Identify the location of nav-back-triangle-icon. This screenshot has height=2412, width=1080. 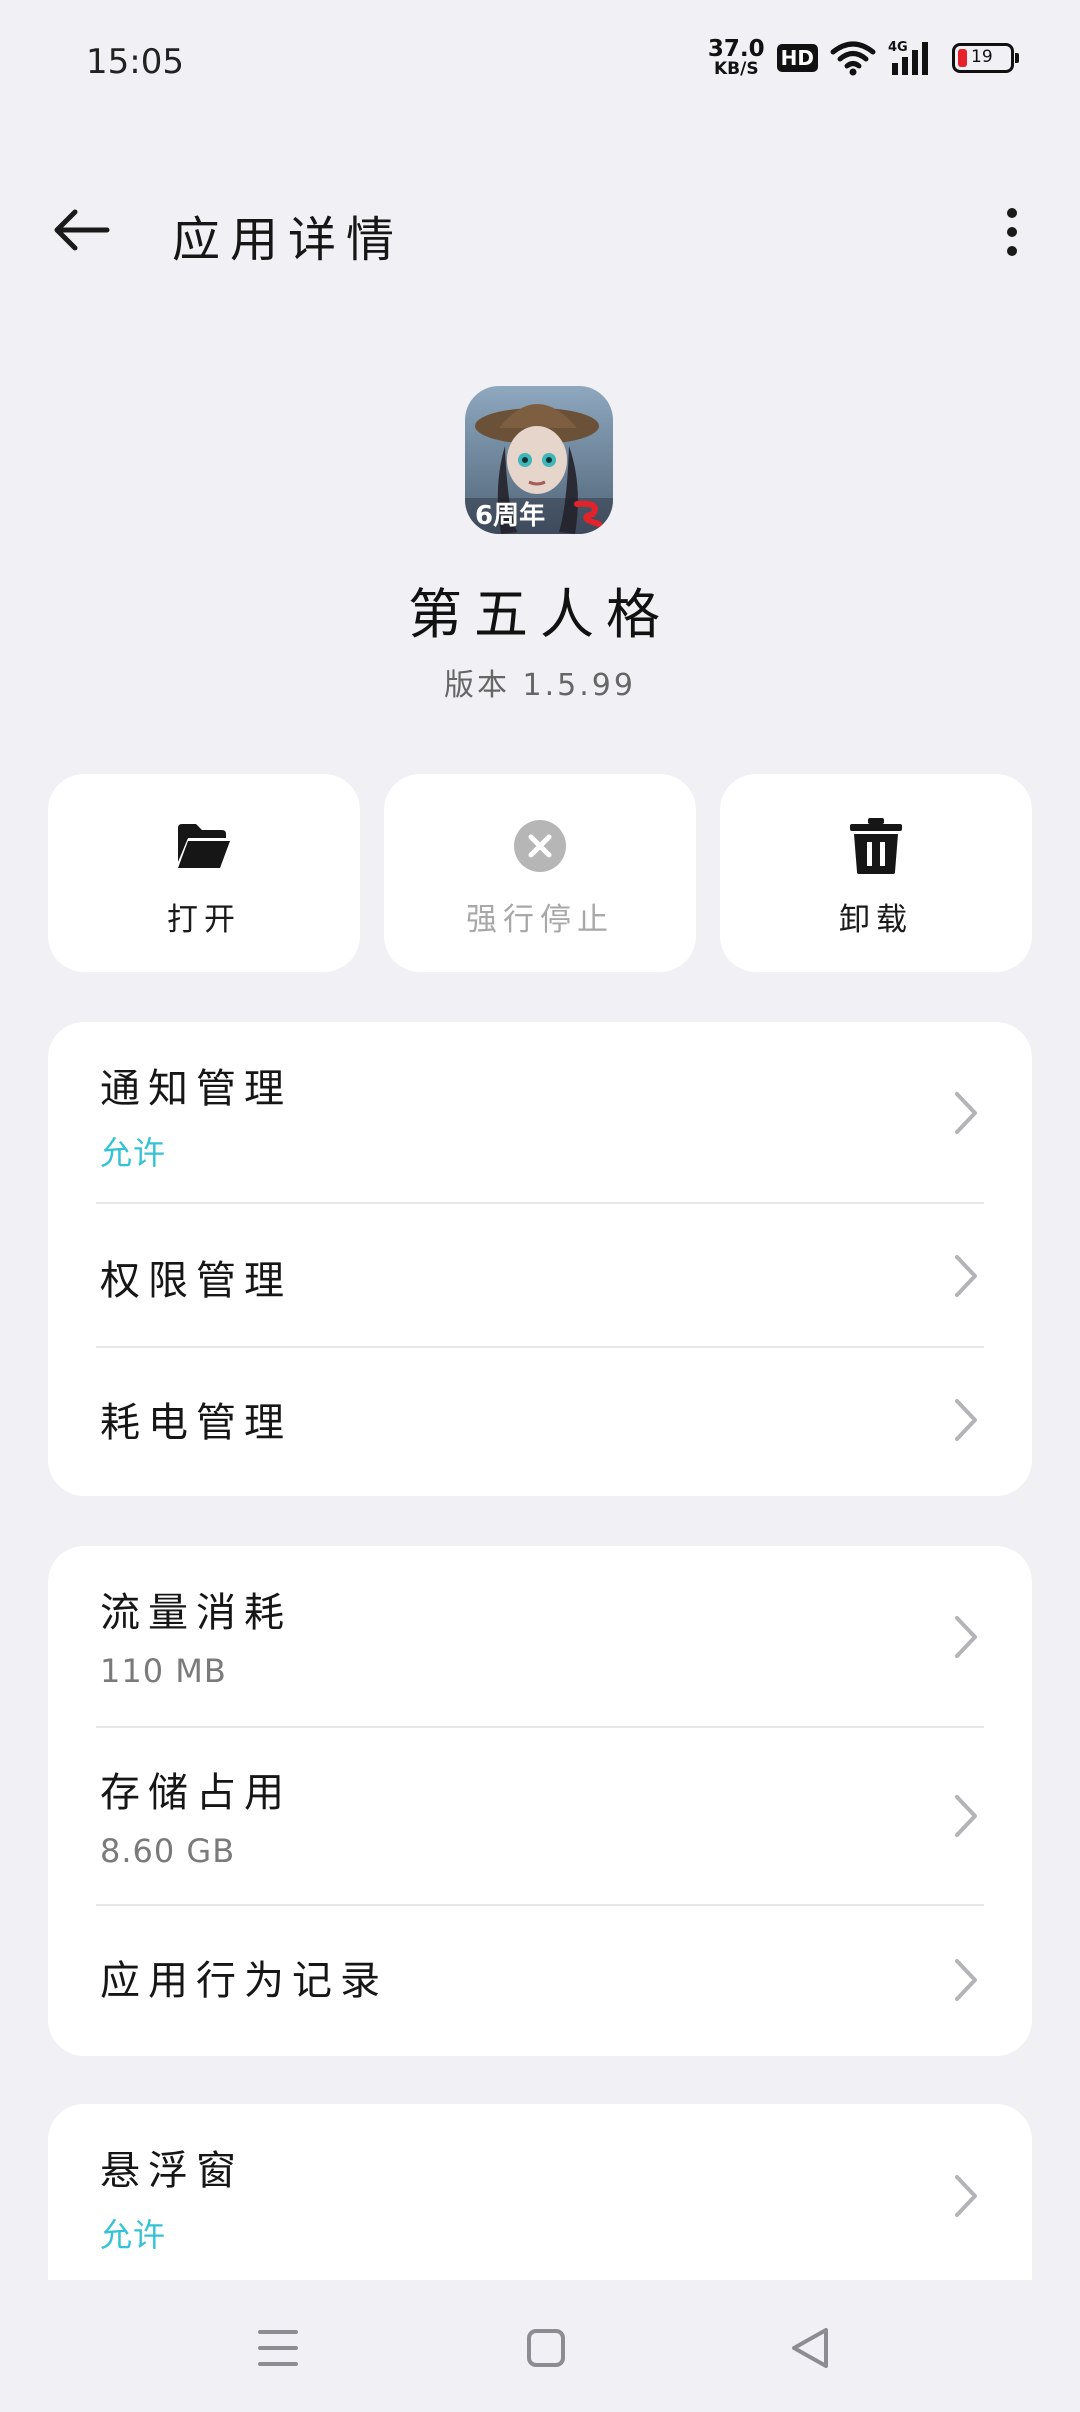
(810, 2348).